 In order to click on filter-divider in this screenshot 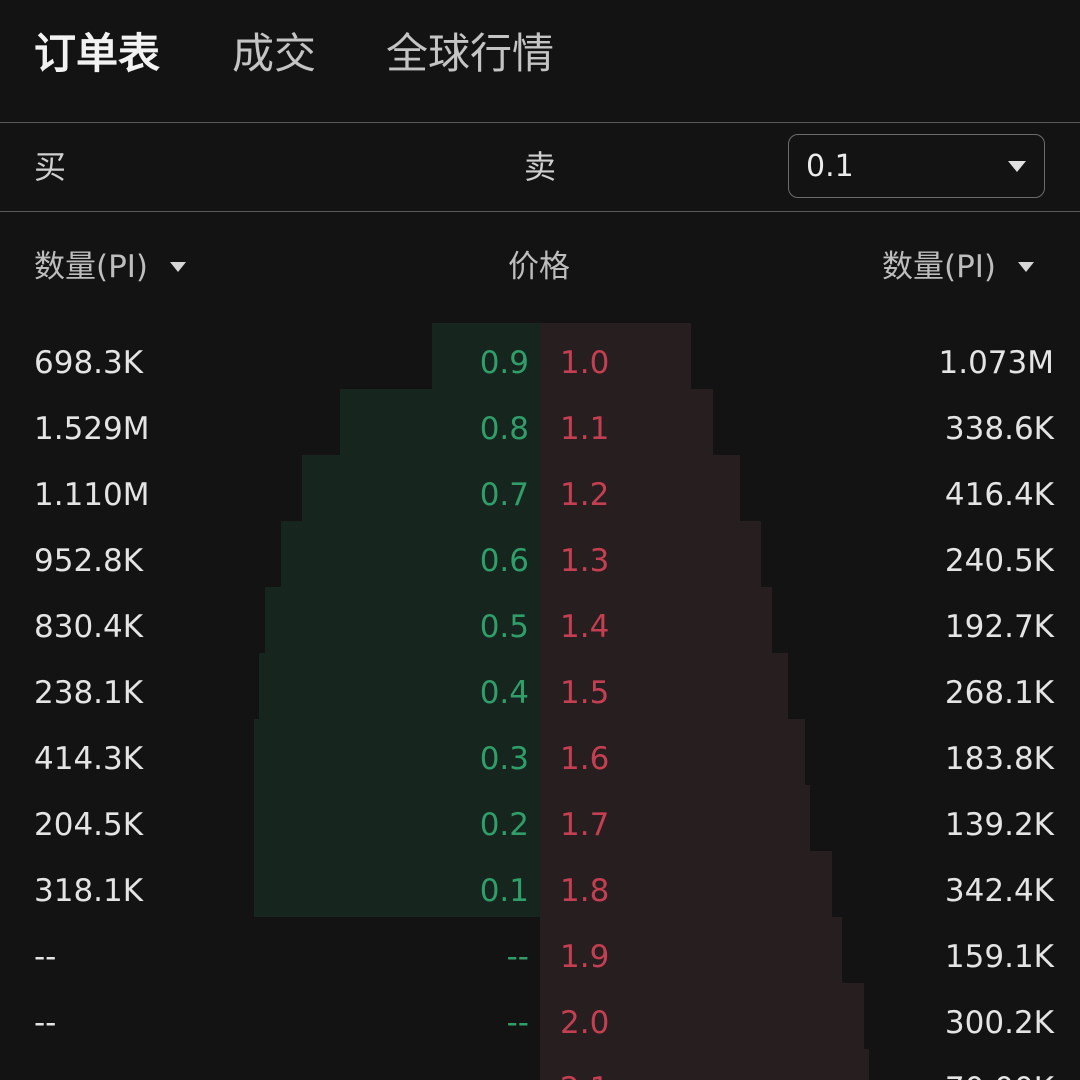, I will do `click(540, 211)`.